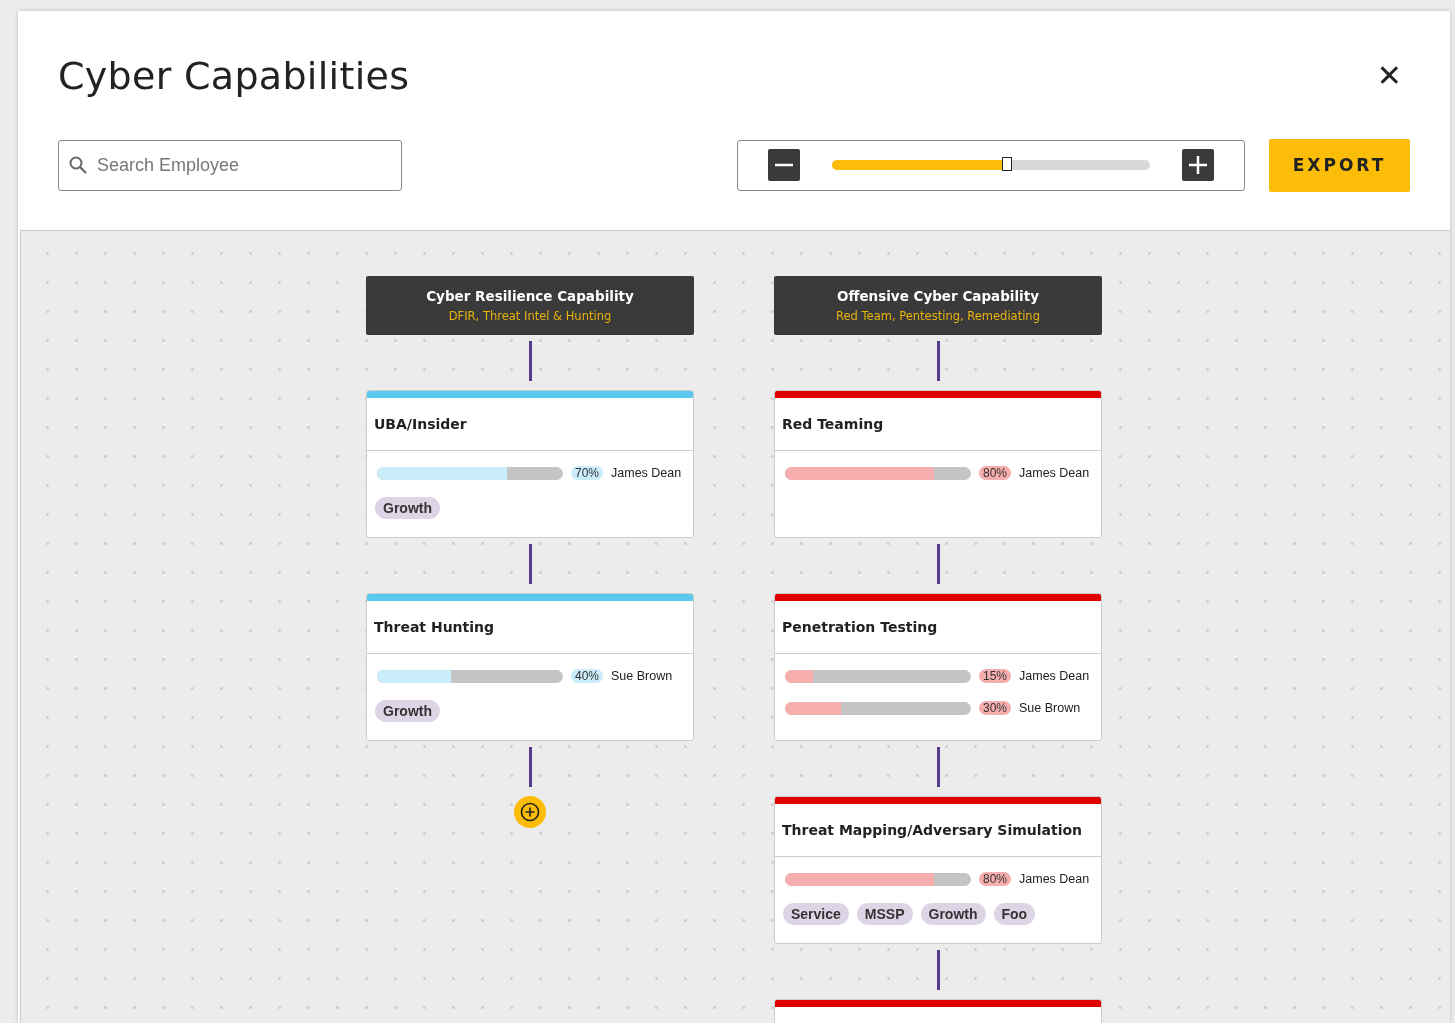 The image size is (1455, 1023). Describe the element at coordinates (1014, 914) in the screenshot. I see `tag-chip: Foo` at that location.